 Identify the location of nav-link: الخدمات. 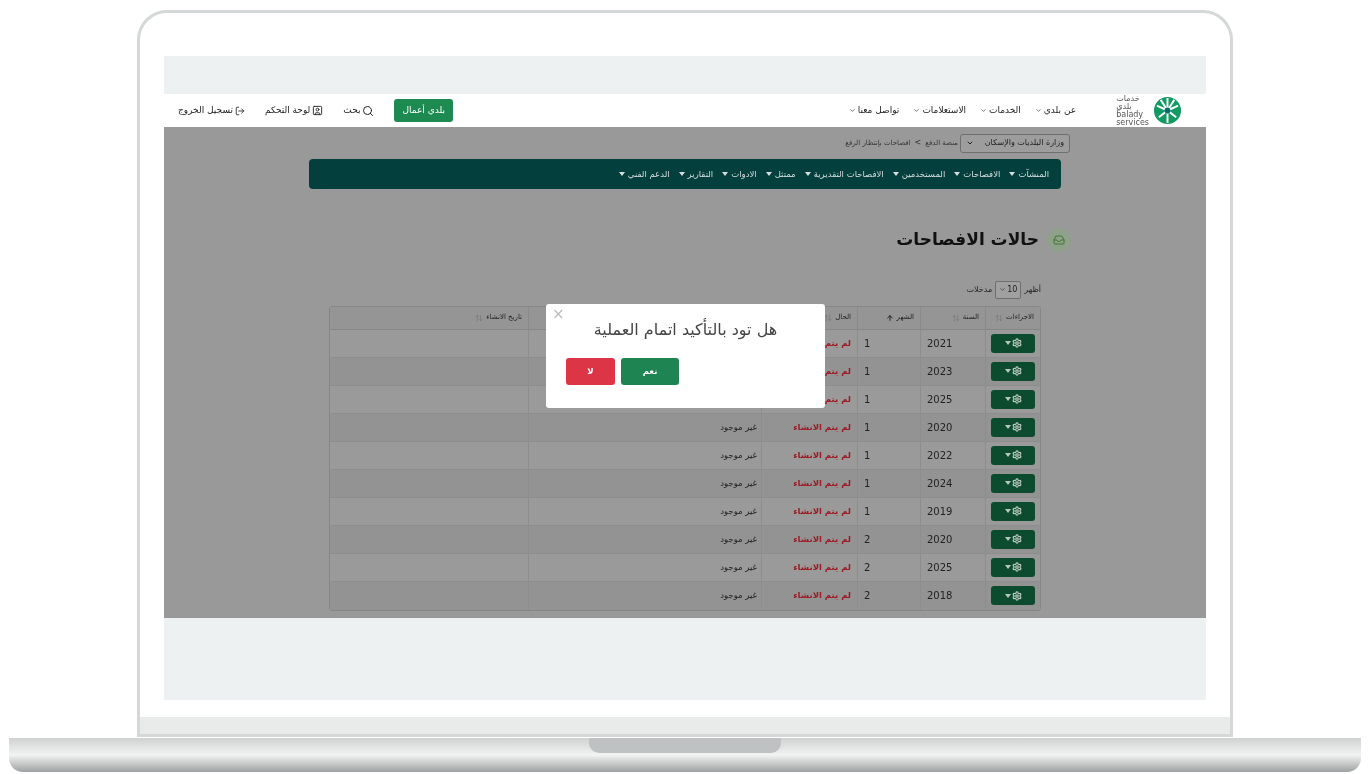
(1000, 110).